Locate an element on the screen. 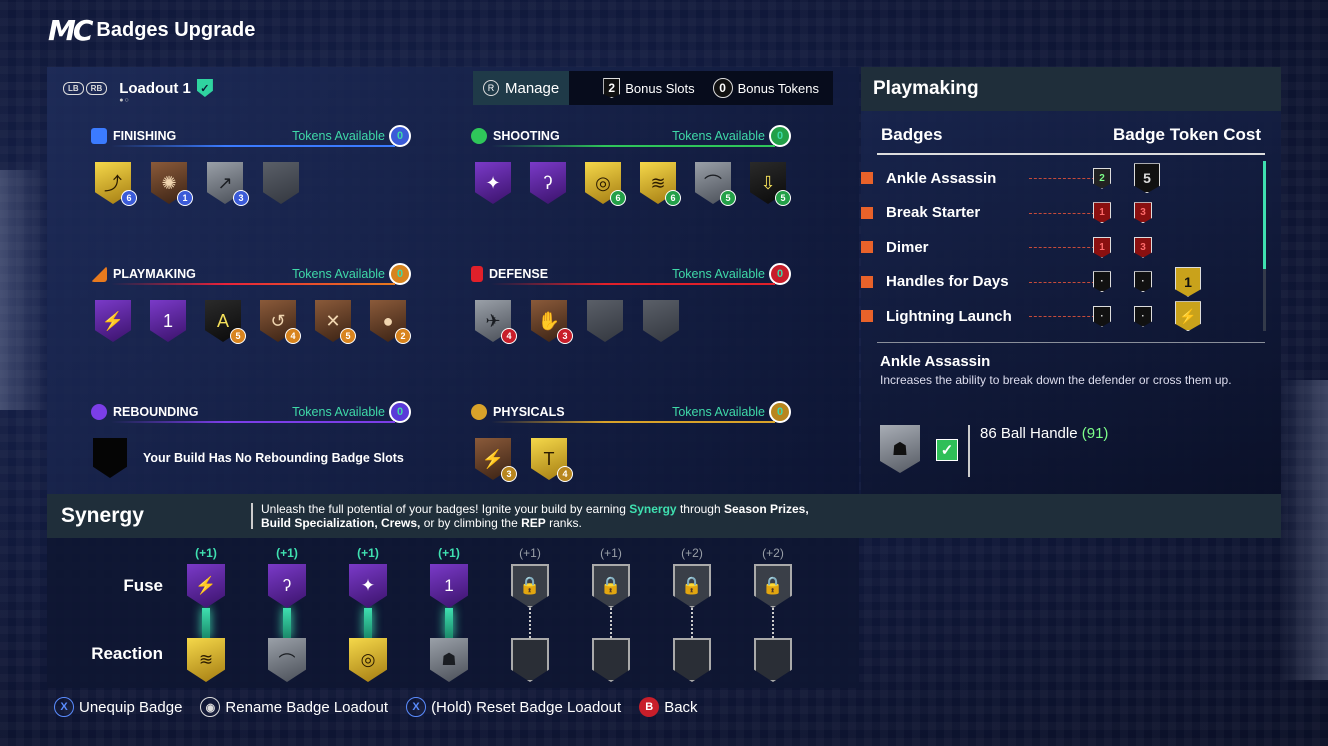 Image resolution: width=1328 pixels, height=746 pixels. lightning-badge-icon: ⚡ is located at coordinates (1188, 316).